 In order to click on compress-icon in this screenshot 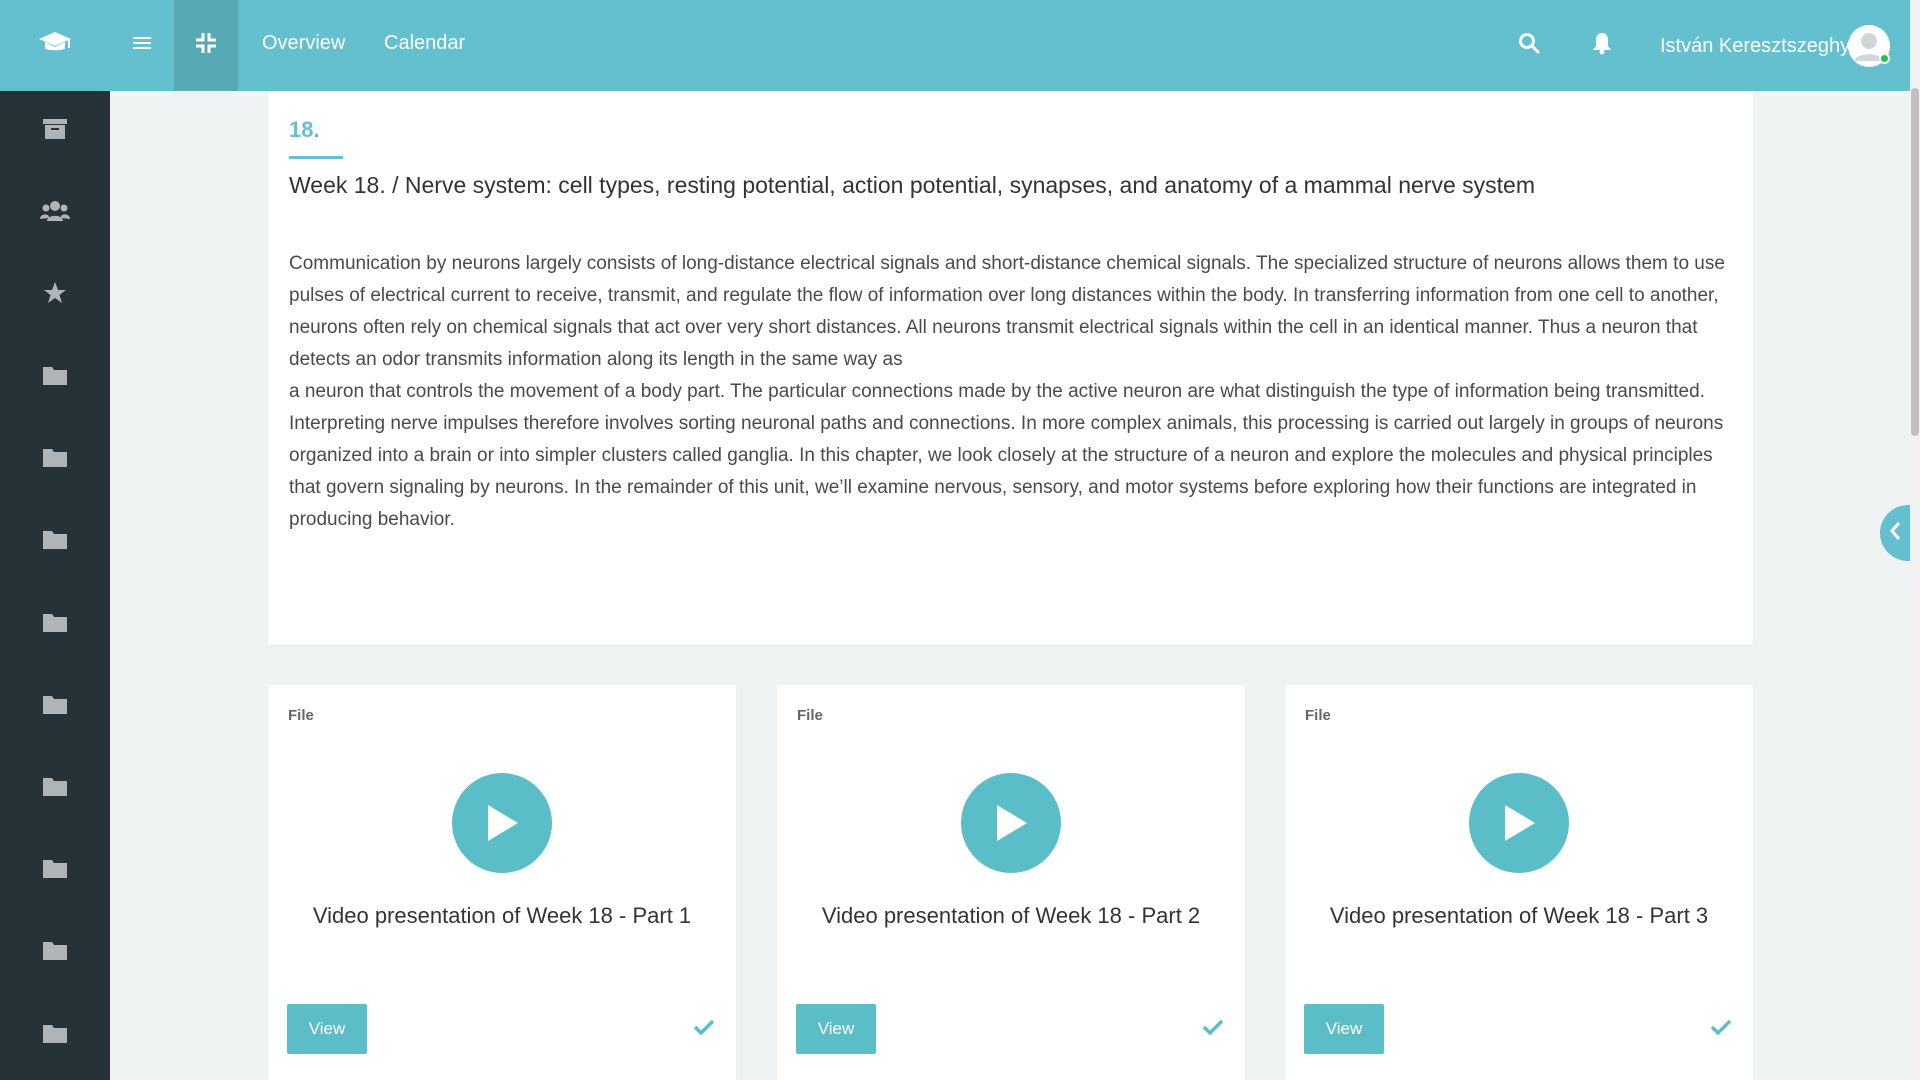, I will do `click(206, 45)`.